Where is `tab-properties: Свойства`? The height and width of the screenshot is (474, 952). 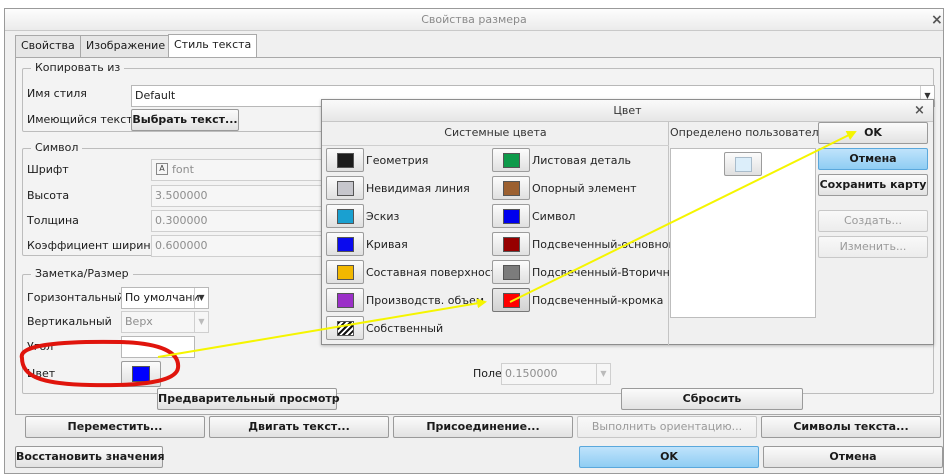
tab-properties: Свойства is located at coordinates (48, 46).